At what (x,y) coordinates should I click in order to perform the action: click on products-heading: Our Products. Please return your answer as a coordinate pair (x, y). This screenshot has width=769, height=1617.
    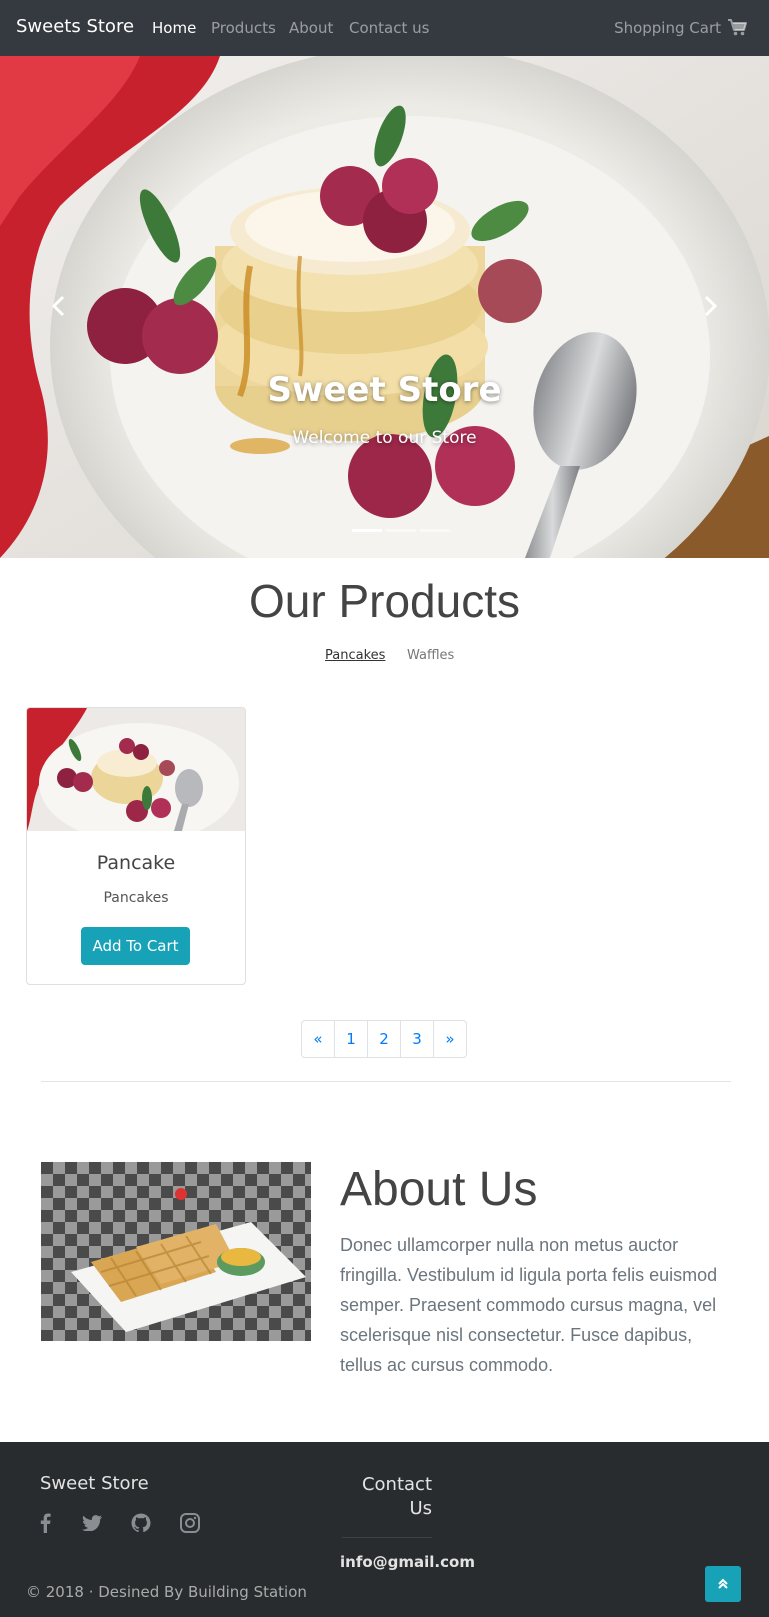
    Looking at the image, I should click on (384, 601).